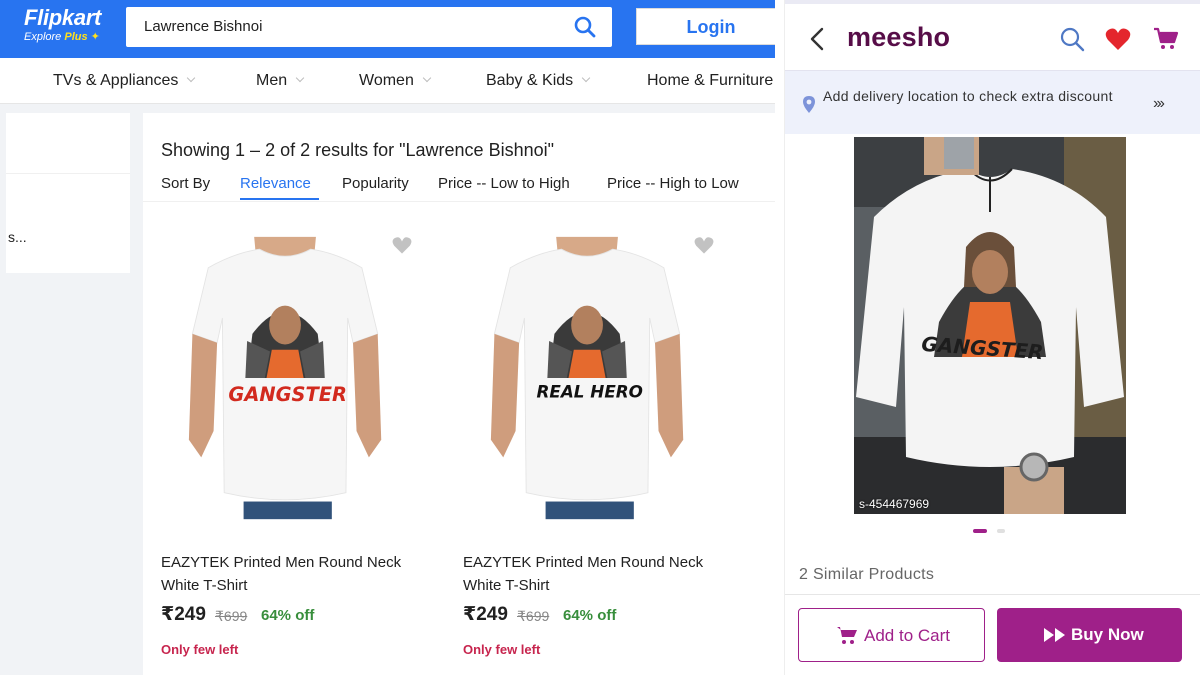 The width and height of the screenshot is (1200, 675). What do you see at coordinates (203, 26) in the screenshot?
I see `search-input: Lawrence Bishnoi` at bounding box center [203, 26].